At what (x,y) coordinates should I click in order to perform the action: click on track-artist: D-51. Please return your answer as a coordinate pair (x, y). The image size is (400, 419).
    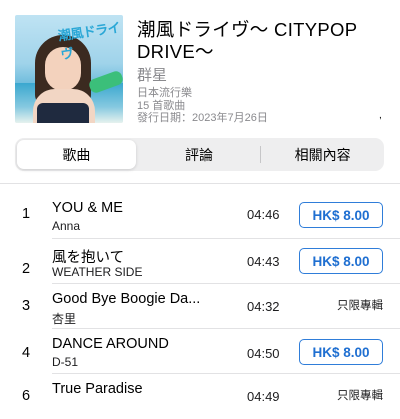
    Looking at the image, I should click on (65, 362).